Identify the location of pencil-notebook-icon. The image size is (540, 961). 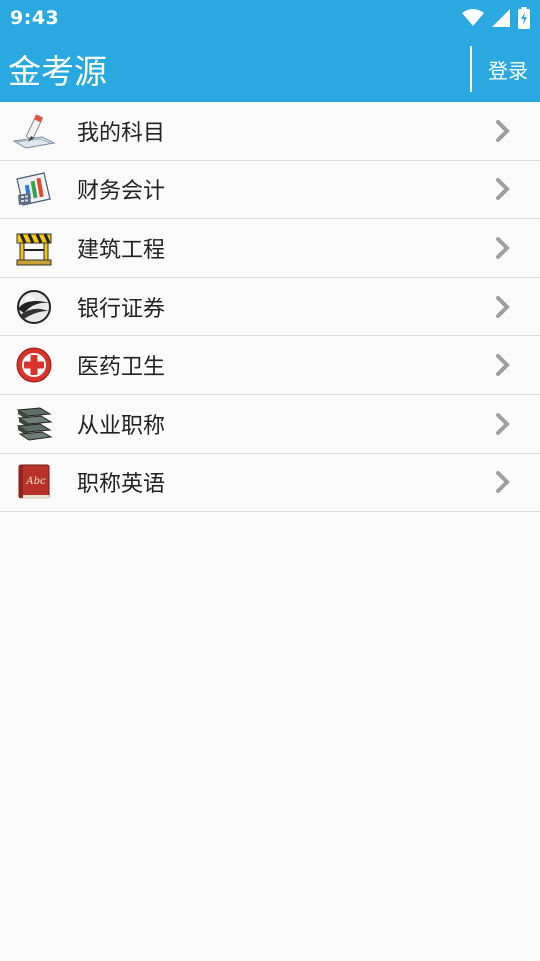
(34, 131).